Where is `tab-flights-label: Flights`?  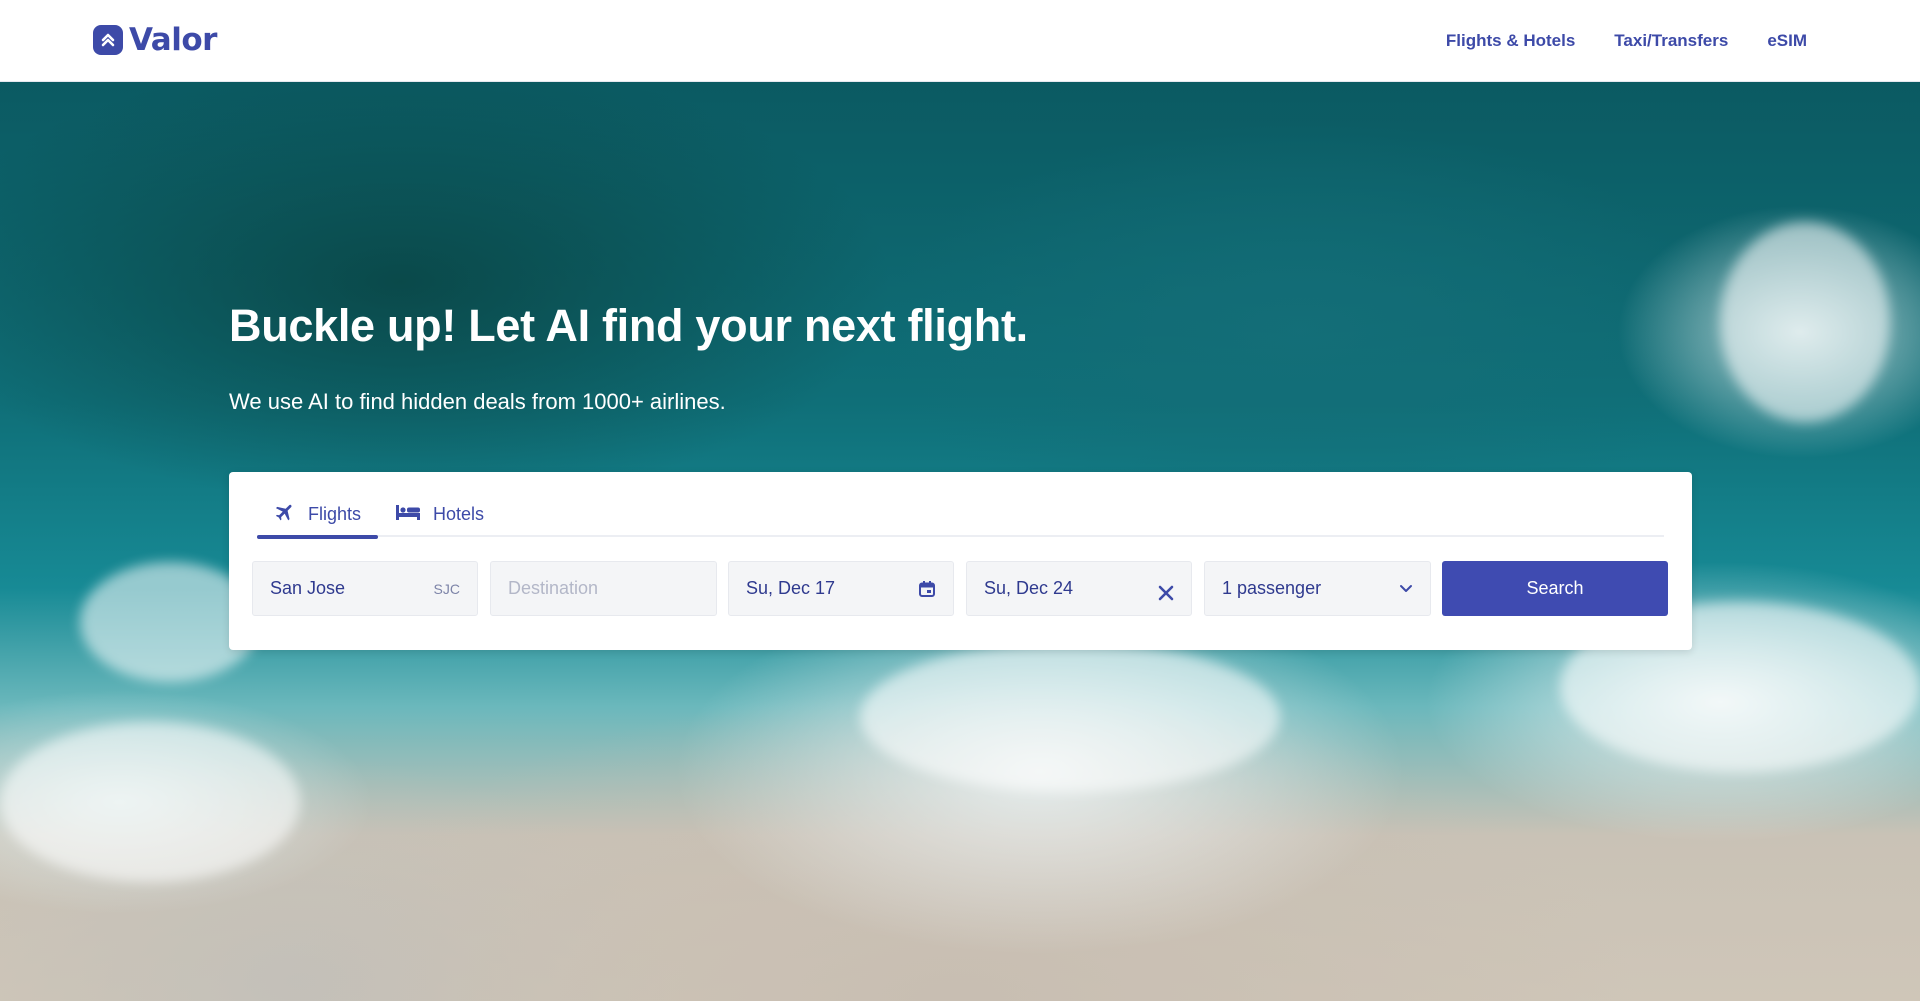 tab-flights-label: Flights is located at coordinates (335, 514).